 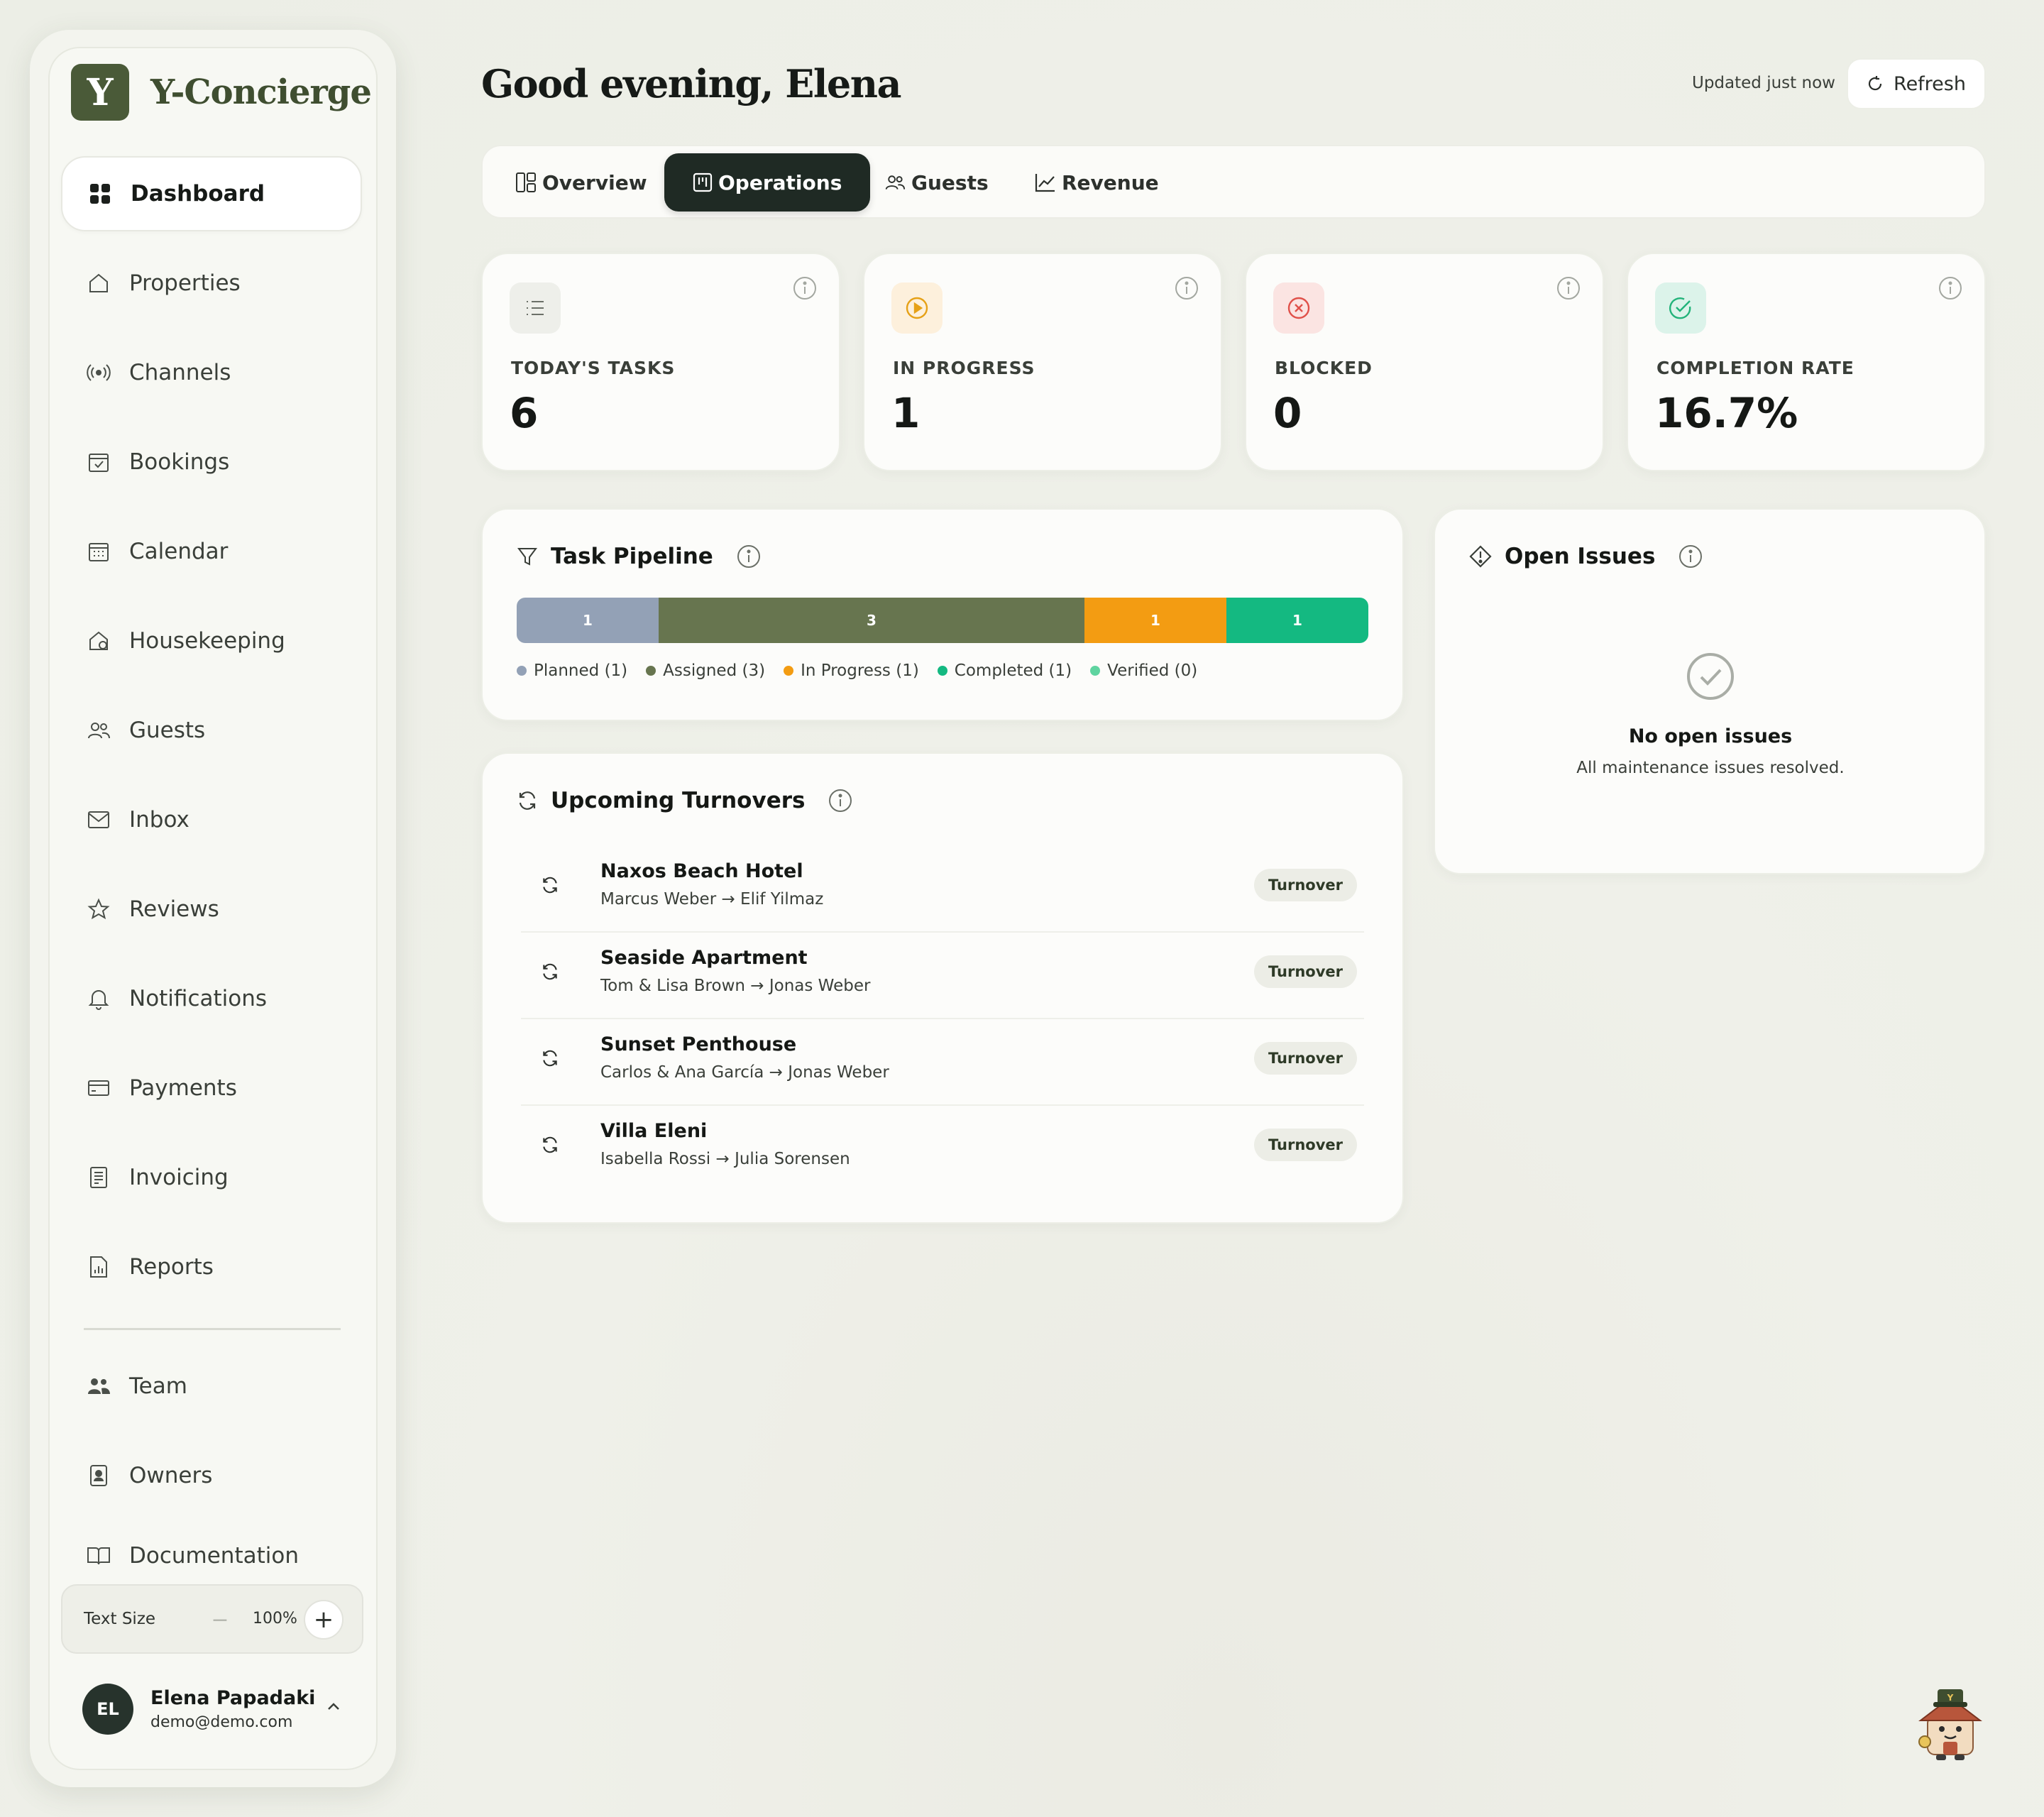 I want to click on text-size-value: 100%, so click(x=275, y=1618).